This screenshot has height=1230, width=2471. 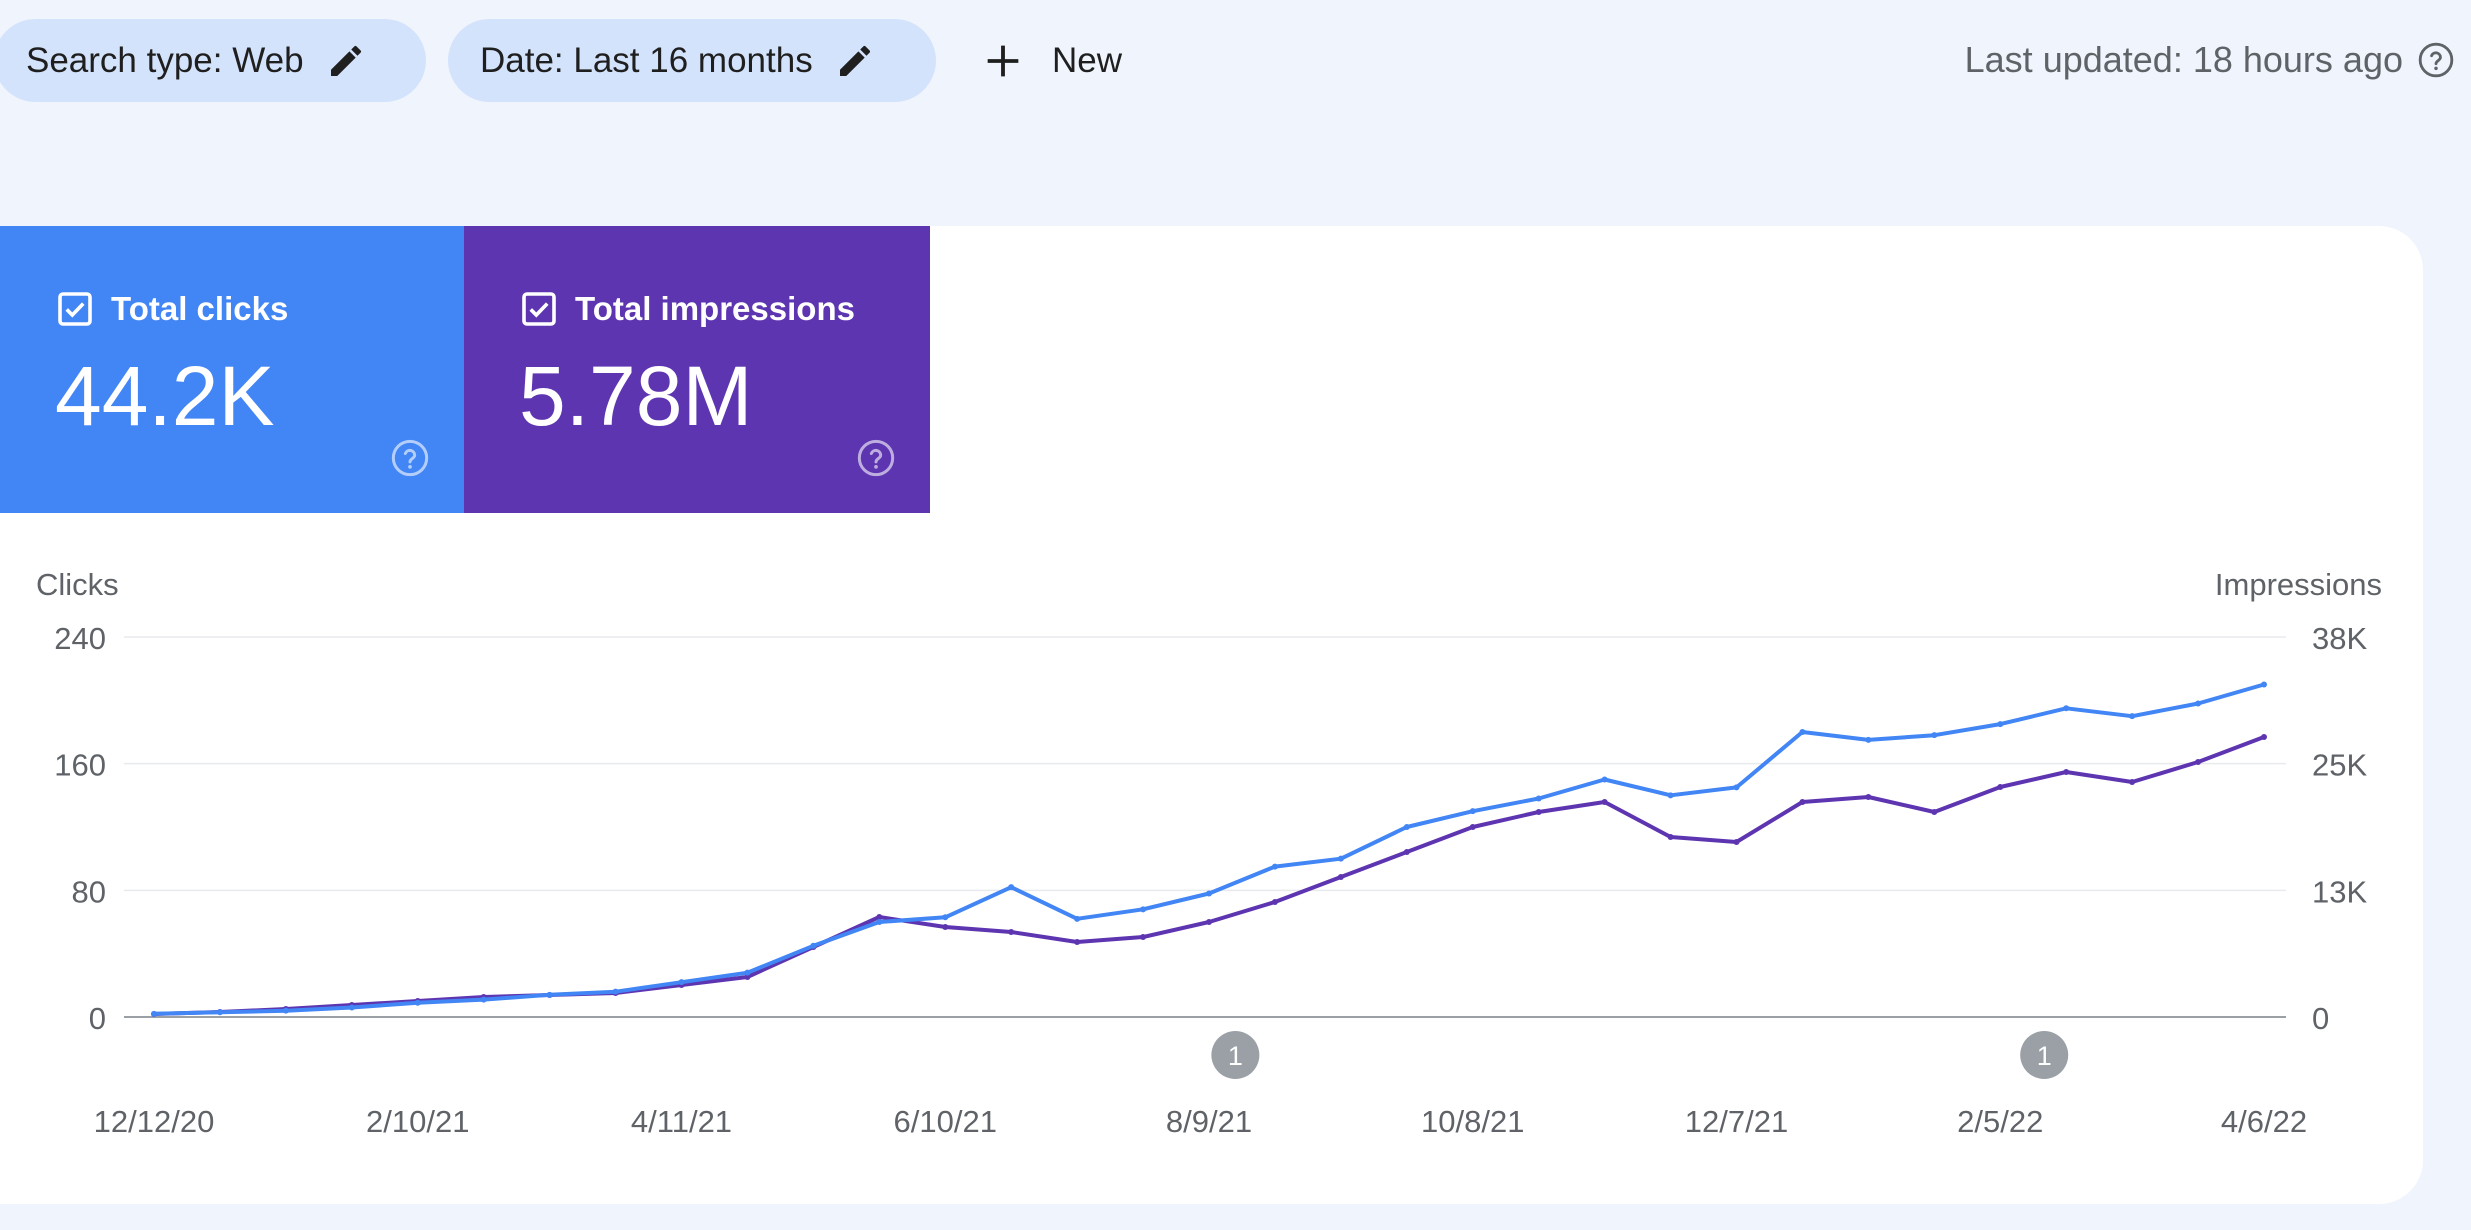 I want to click on plus-icon, so click(x=1003, y=60).